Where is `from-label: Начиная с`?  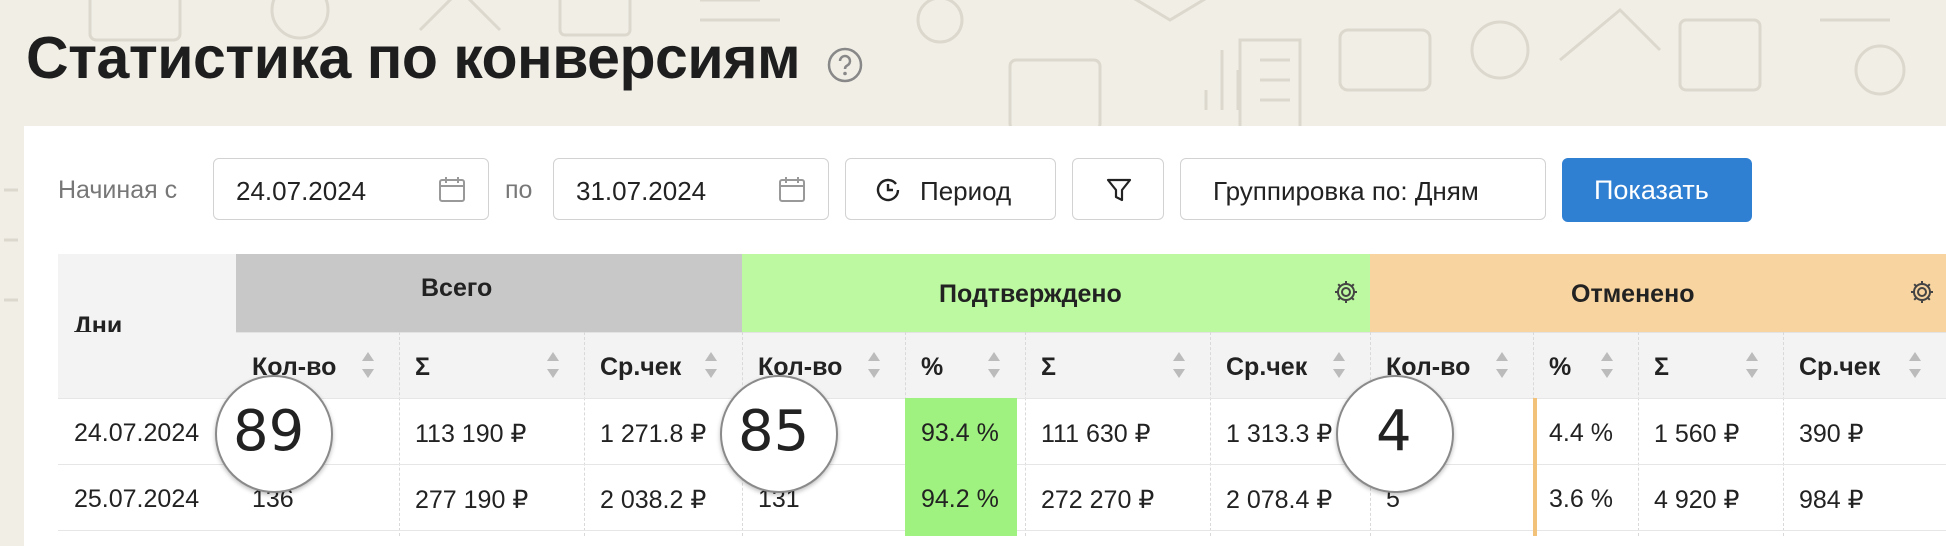 from-label: Начиная с is located at coordinates (118, 190).